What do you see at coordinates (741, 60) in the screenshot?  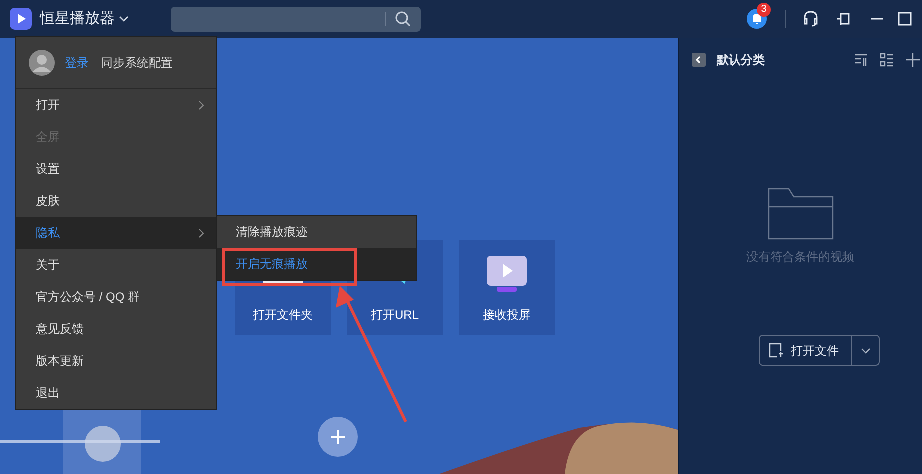 I see `category-title: 默认分类` at bounding box center [741, 60].